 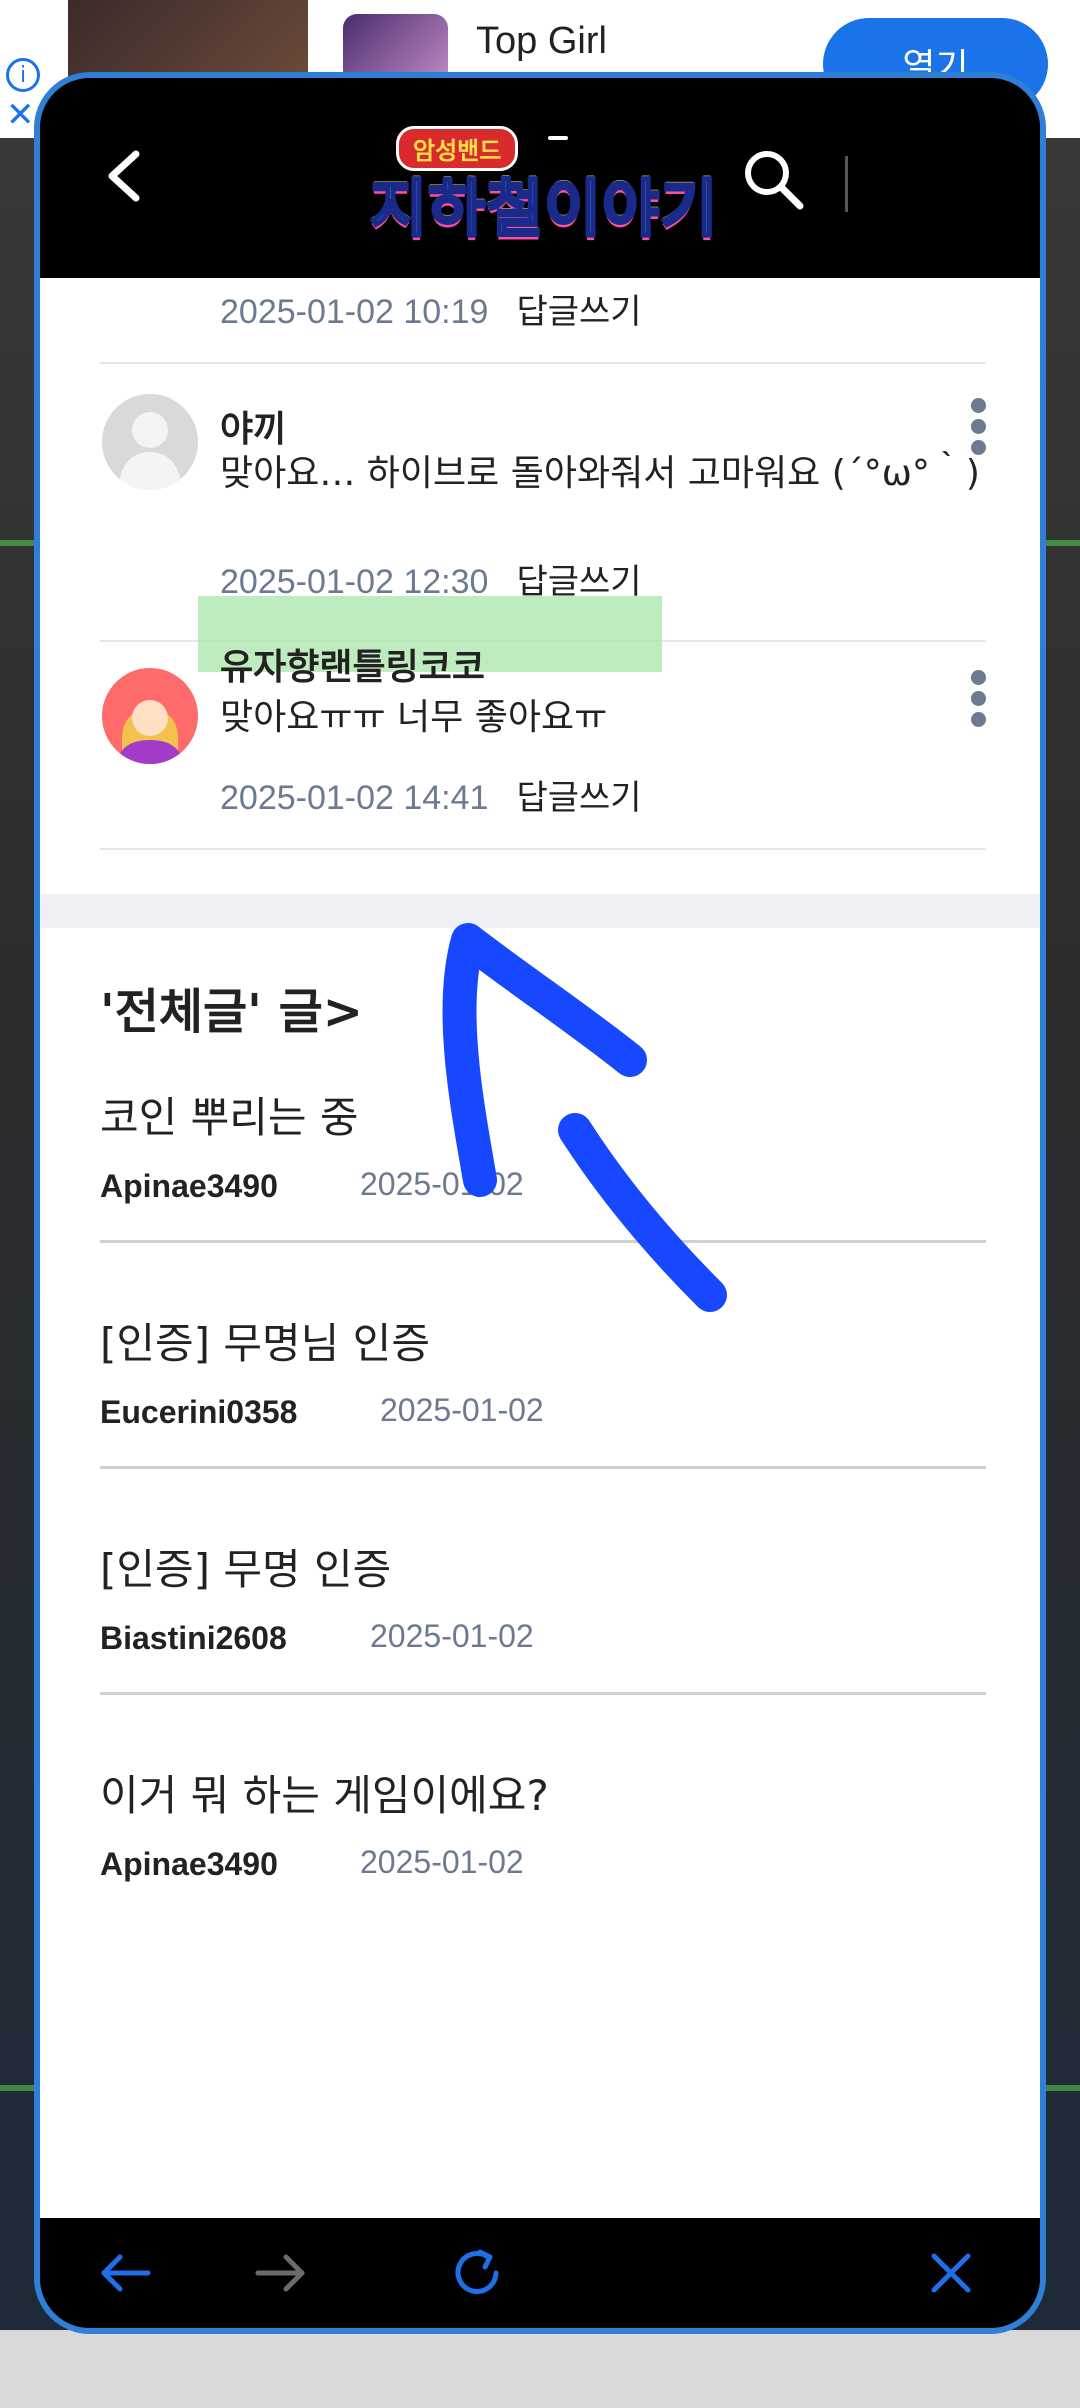 I want to click on post-author: Biastini2608, so click(x=193, y=1638).